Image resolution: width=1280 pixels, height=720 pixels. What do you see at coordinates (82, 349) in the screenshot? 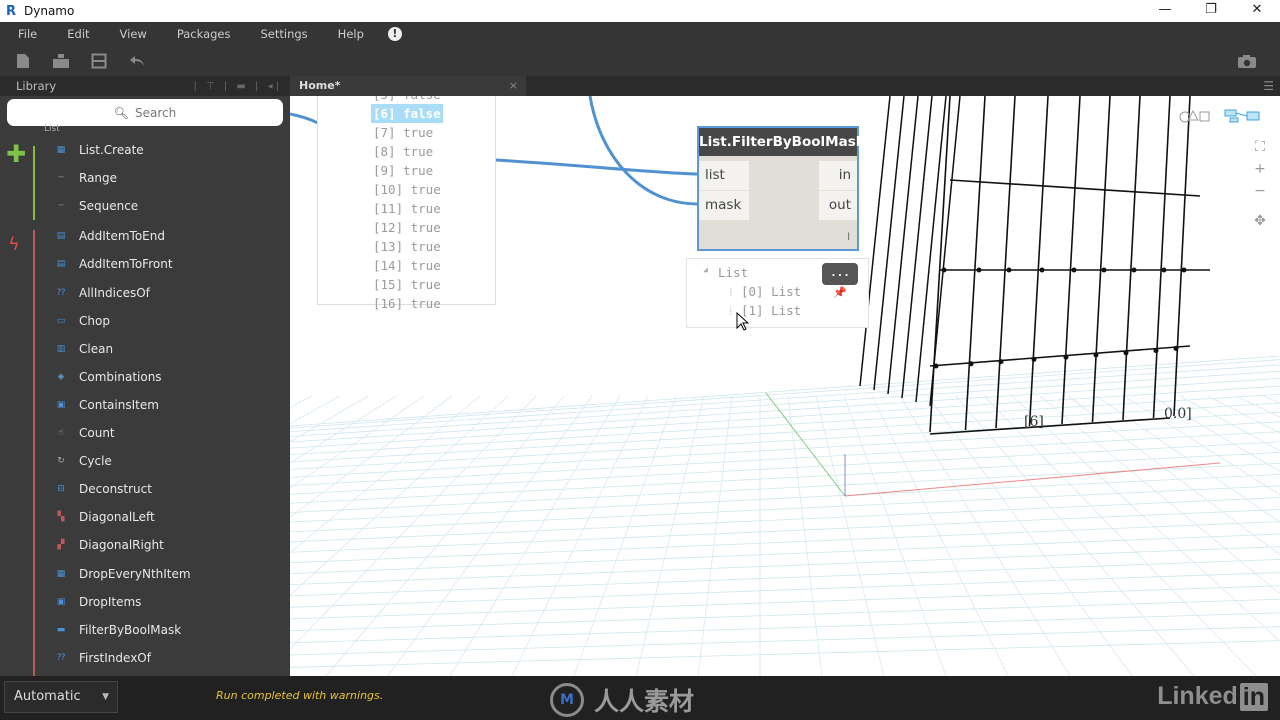
I see `library-item-clean: ▥ Clean` at bounding box center [82, 349].